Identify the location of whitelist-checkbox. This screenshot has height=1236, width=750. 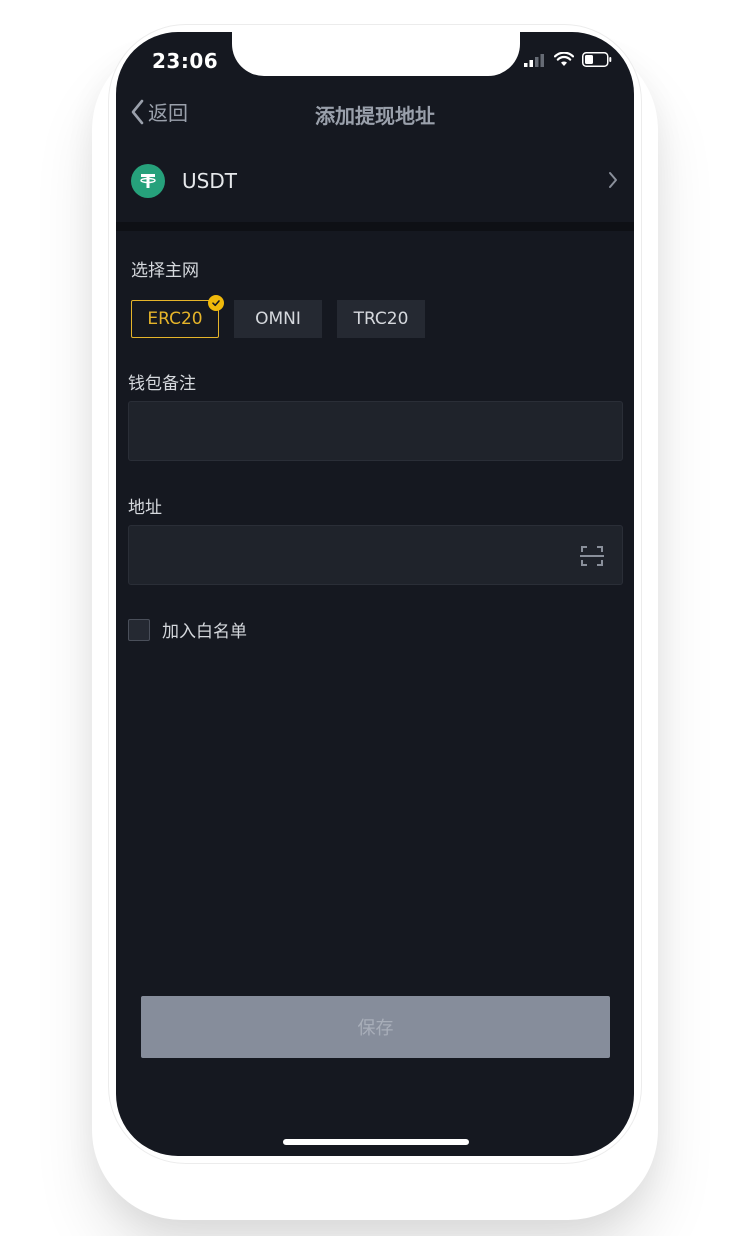
(139, 629).